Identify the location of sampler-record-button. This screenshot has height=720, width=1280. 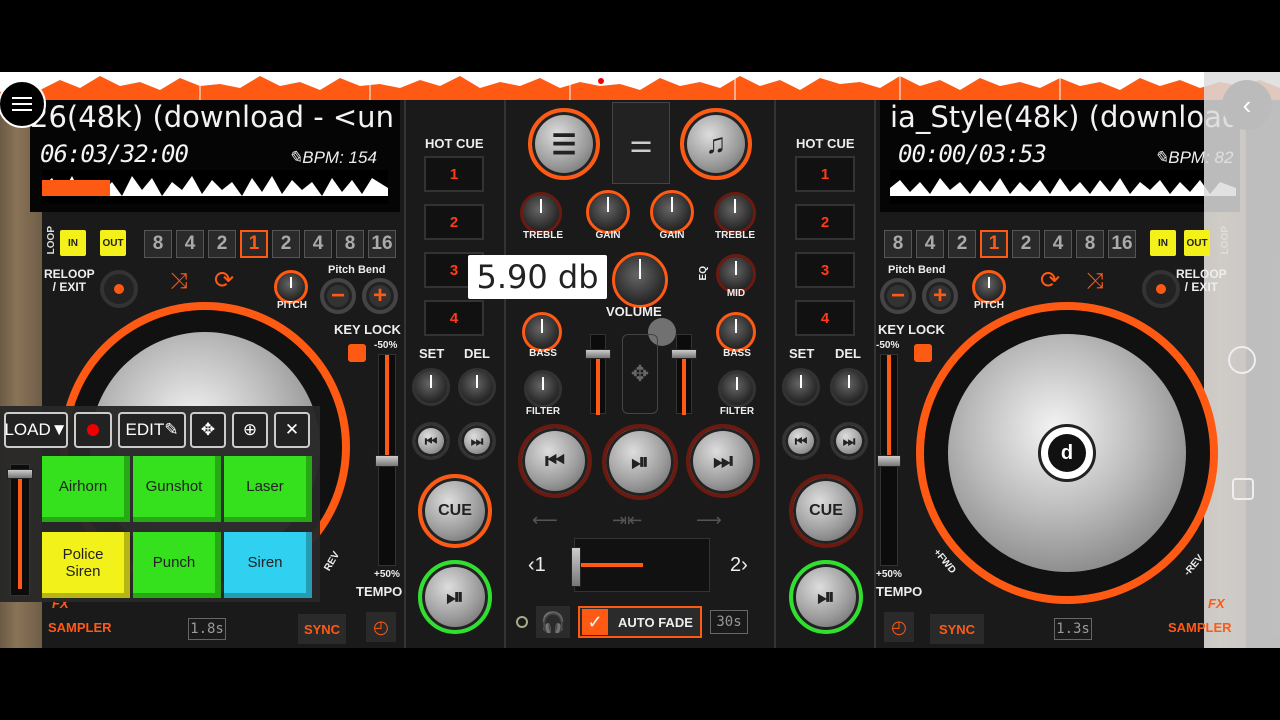
(93, 430).